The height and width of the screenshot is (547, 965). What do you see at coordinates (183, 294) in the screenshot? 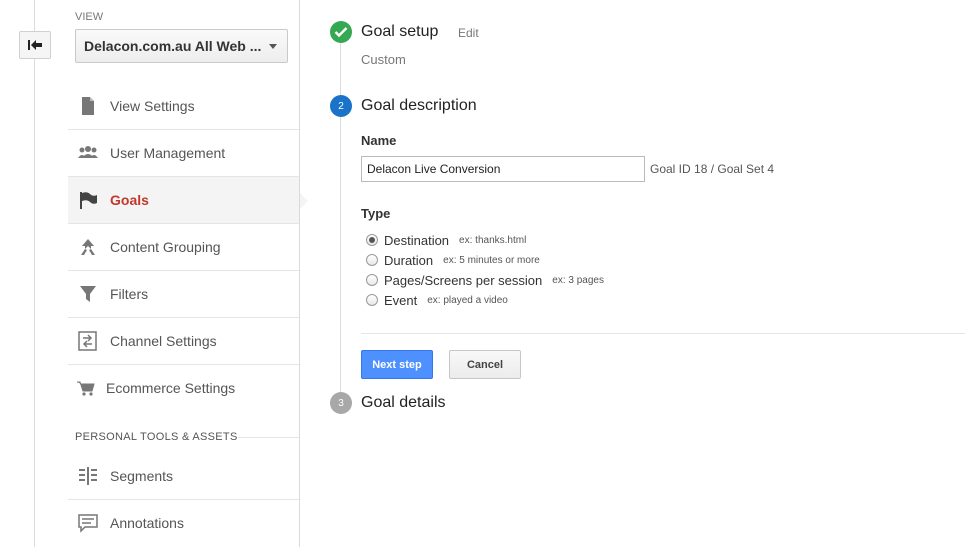
I see `sidebar-item-filters: Filters` at bounding box center [183, 294].